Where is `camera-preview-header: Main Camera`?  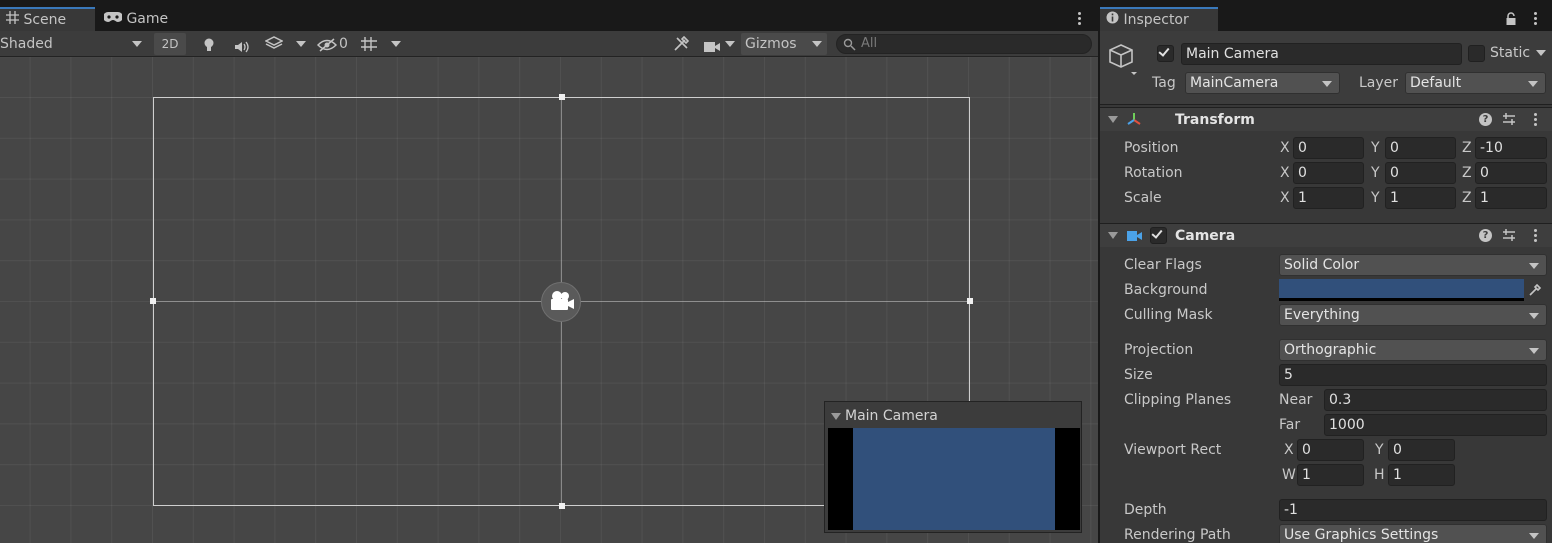 camera-preview-header: Main Camera is located at coordinates (884, 415).